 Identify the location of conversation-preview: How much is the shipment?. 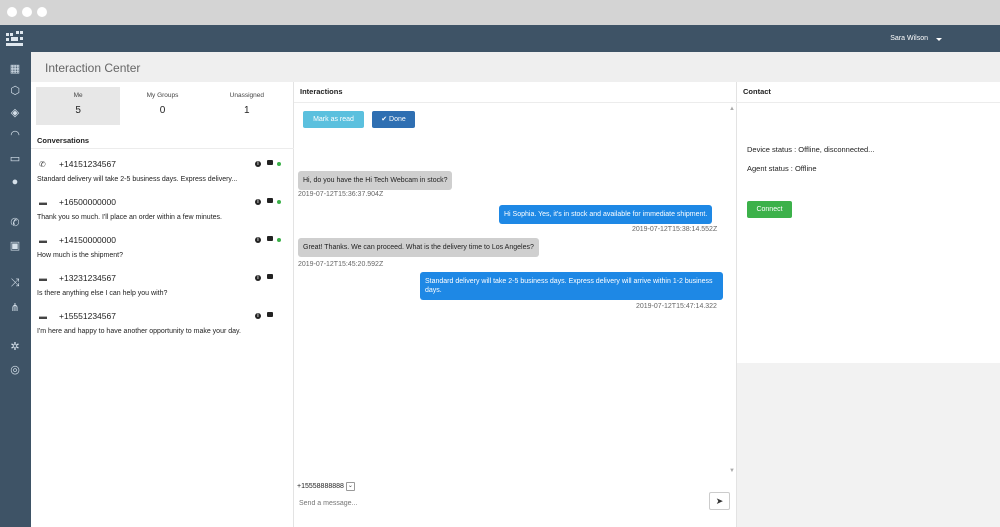
(80, 255).